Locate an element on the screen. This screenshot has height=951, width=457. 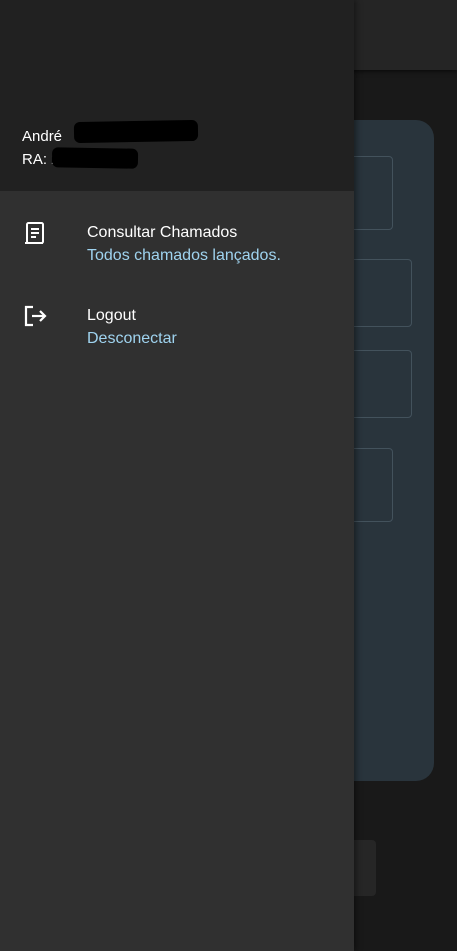
menu-item-subtitle: Desconectar is located at coordinates (132, 338).